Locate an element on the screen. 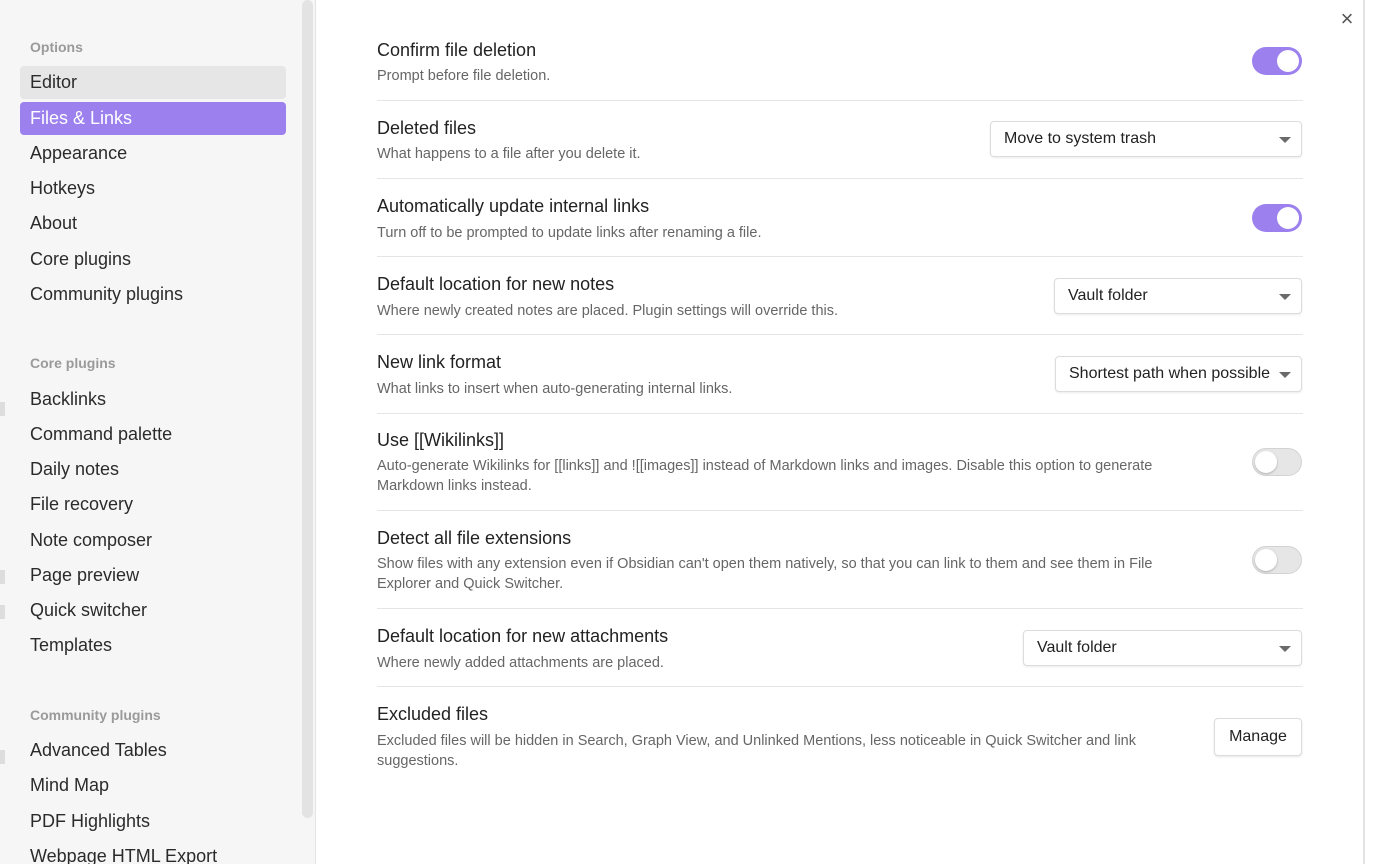  wikilinks-toggle is located at coordinates (1277, 462).